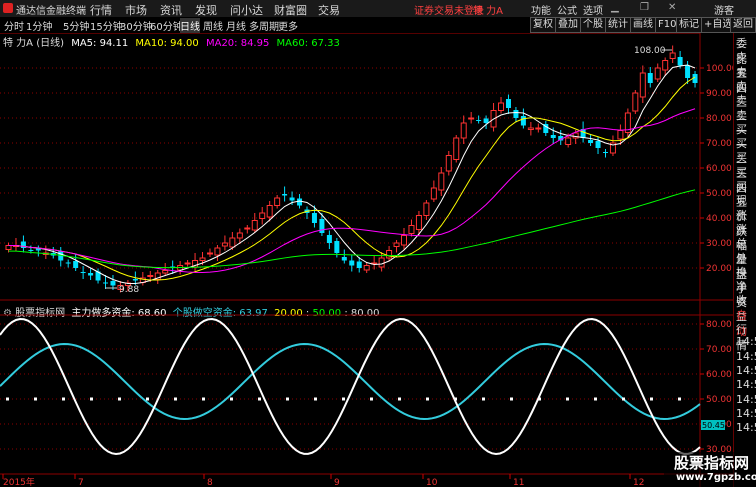 The height and width of the screenshot is (487, 756). What do you see at coordinates (166, 25) in the screenshot?
I see `tab-60min: 60分钟` at bounding box center [166, 25].